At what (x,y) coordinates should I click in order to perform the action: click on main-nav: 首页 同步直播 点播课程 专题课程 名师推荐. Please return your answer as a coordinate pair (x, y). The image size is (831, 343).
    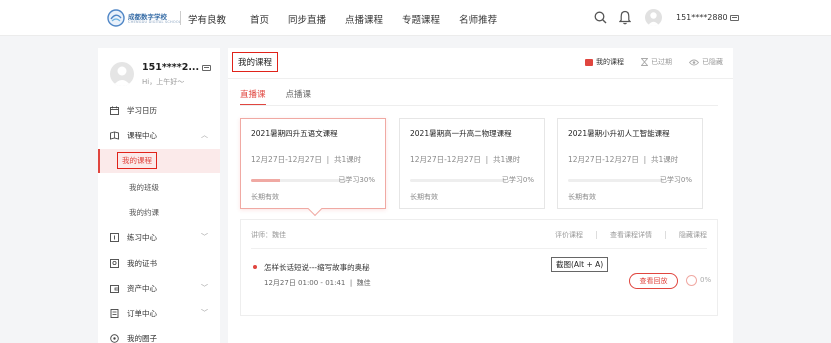
    Looking at the image, I should click on (383, 19).